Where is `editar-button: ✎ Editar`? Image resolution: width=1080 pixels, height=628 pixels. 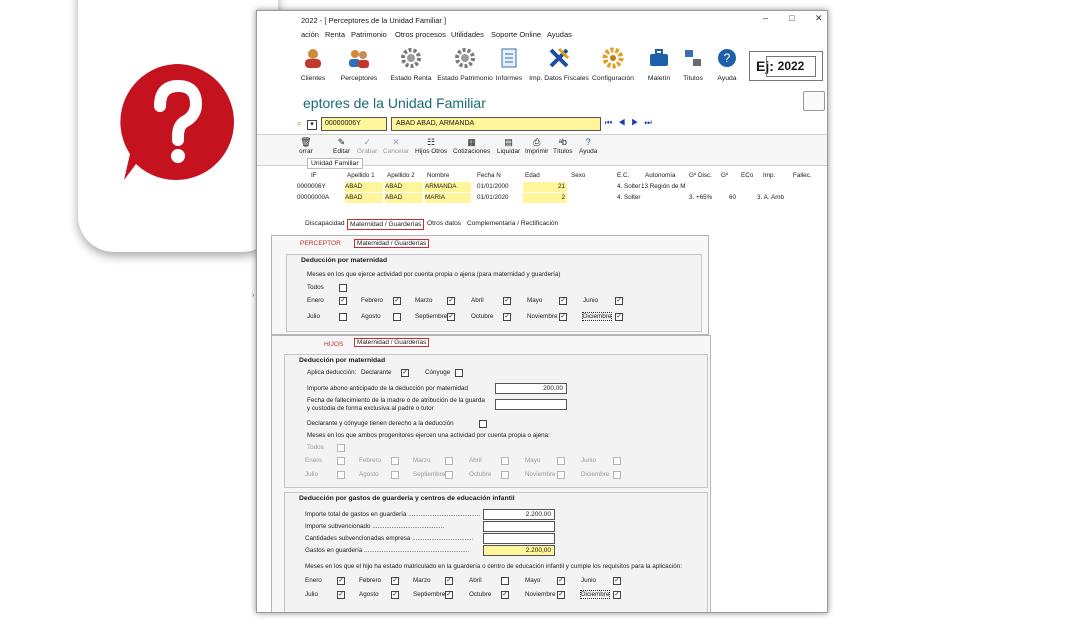
editar-button: ✎ Editar is located at coordinates (341, 146).